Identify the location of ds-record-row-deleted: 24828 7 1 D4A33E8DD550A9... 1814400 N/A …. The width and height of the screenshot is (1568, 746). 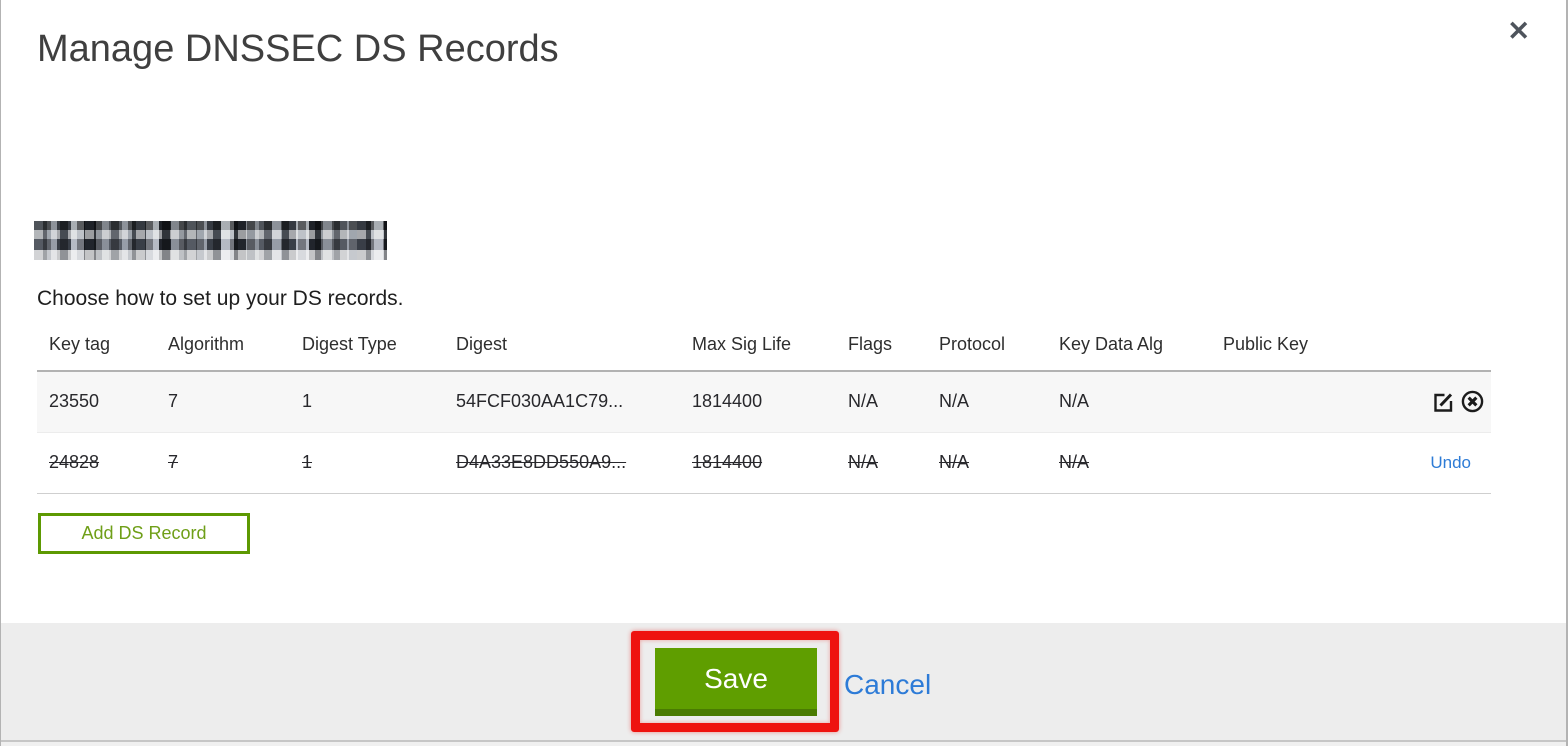
(764, 463).